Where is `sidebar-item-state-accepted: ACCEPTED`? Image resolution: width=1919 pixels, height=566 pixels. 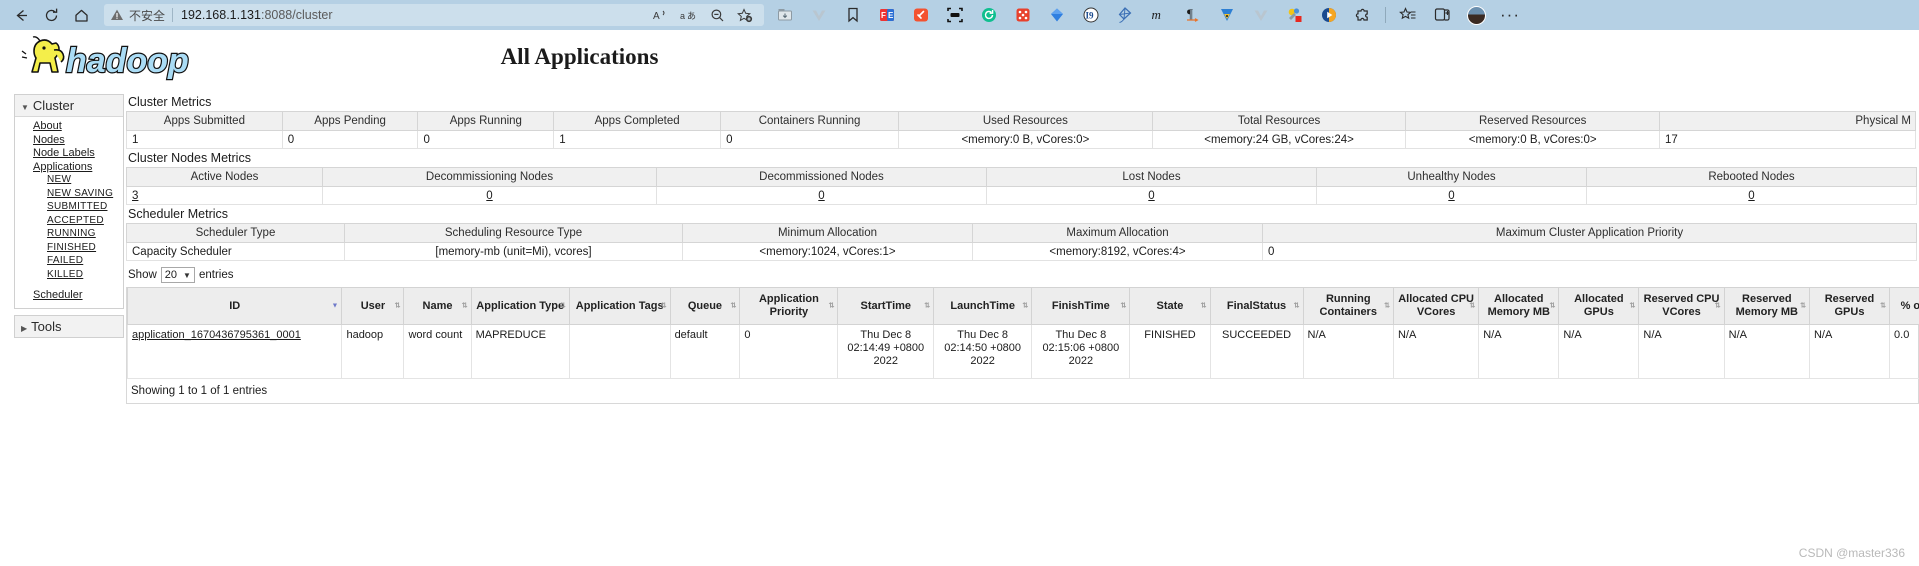
sidebar-item-state-accepted: ACCEPTED is located at coordinates (69, 222).